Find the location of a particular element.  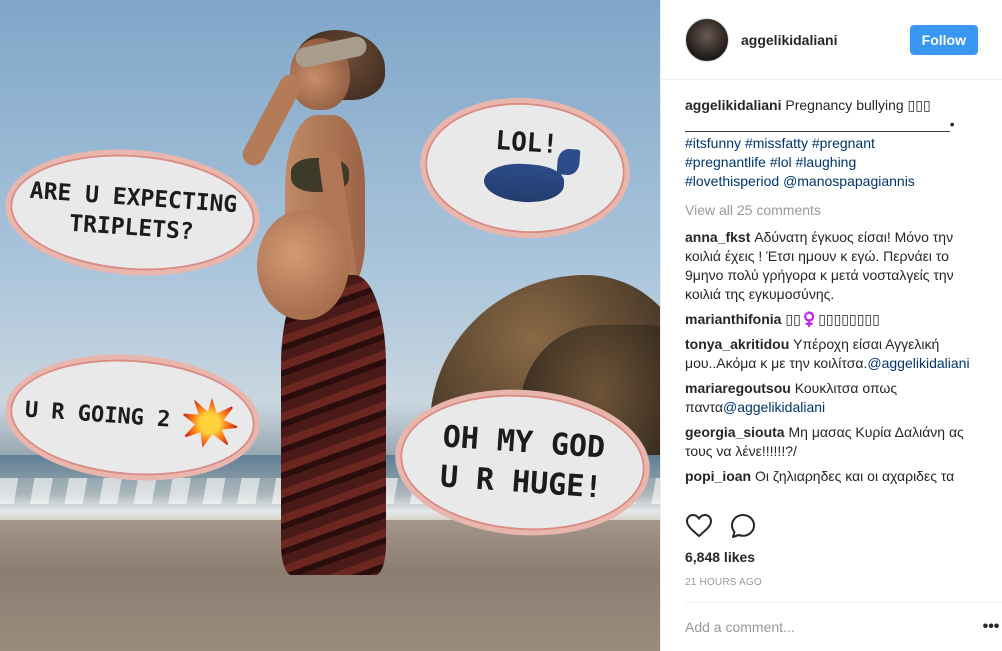

caption-text: Pregnancy bullying ▯▯▯ is located at coordinates (858, 105).